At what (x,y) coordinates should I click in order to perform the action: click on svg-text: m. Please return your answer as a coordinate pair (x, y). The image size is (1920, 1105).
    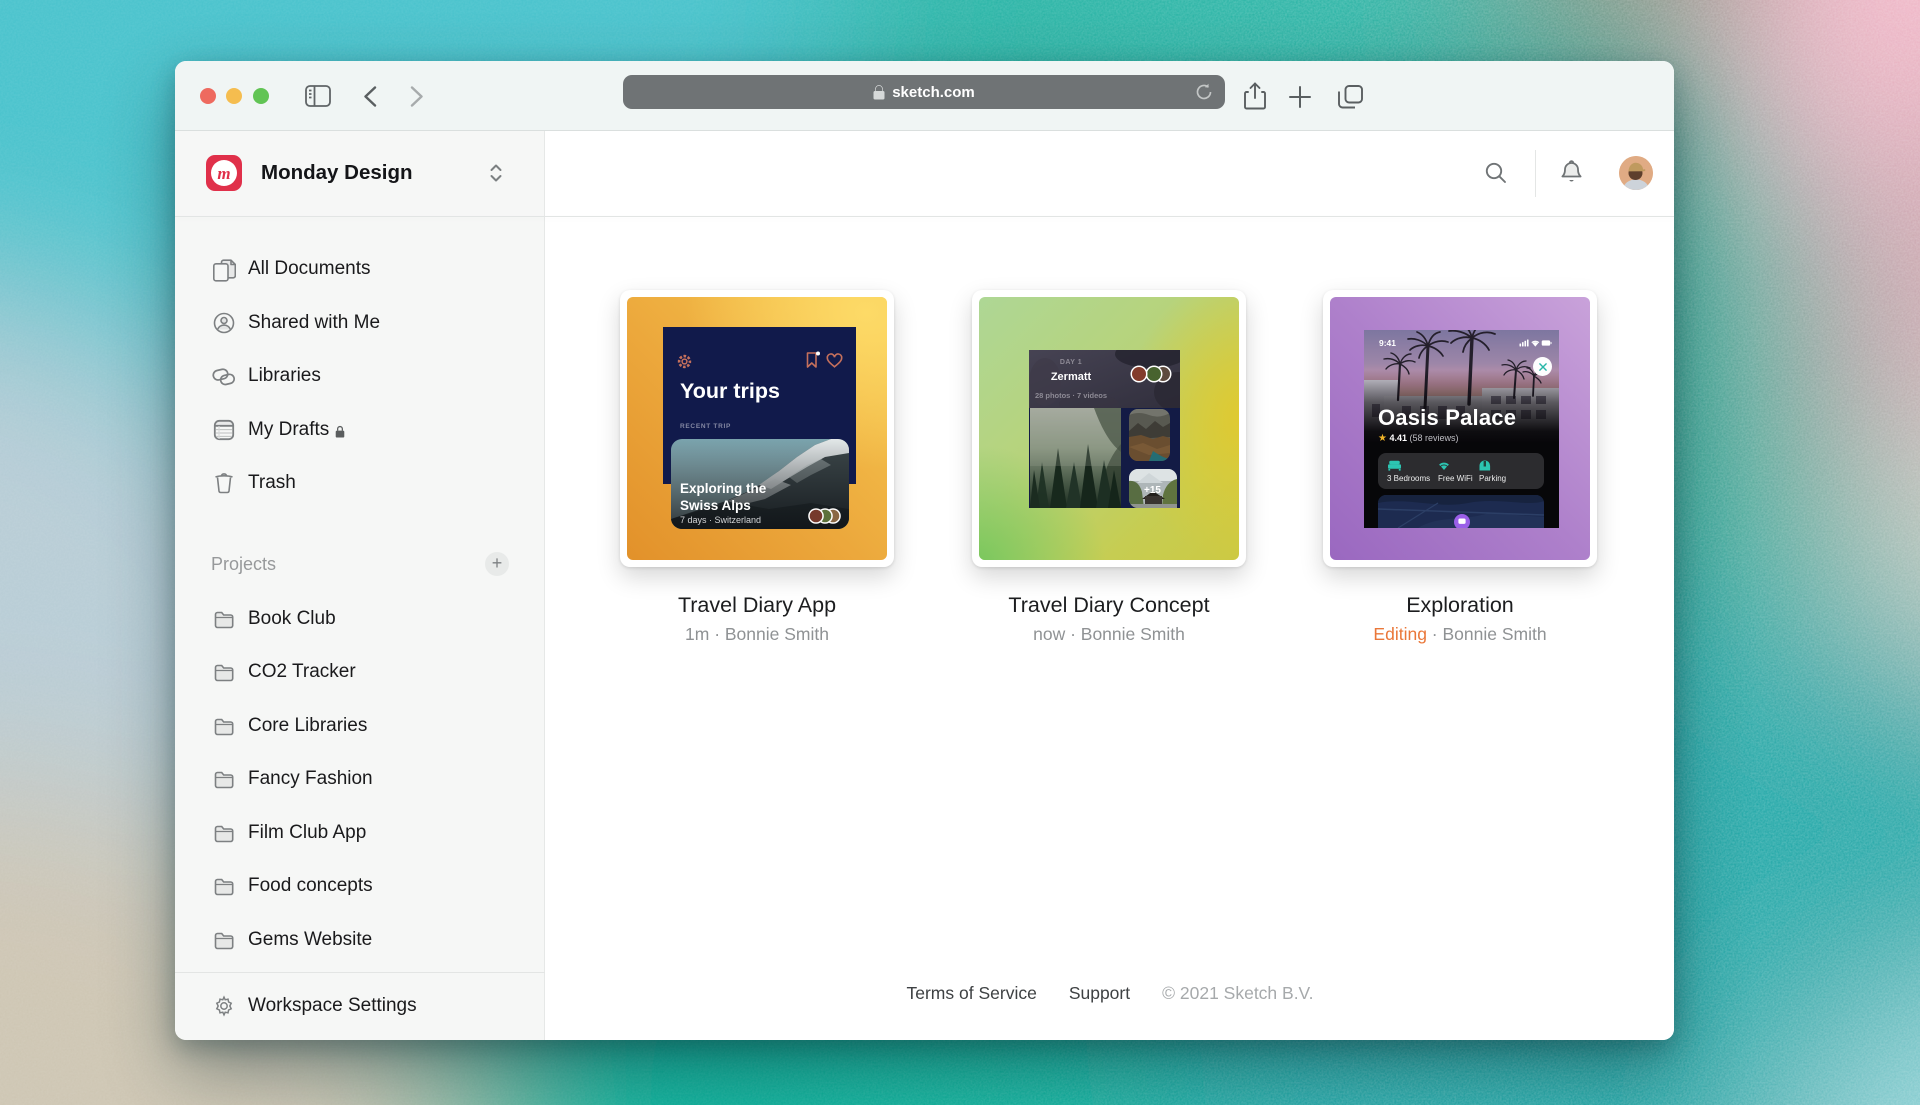
    Looking at the image, I should click on (223, 173).